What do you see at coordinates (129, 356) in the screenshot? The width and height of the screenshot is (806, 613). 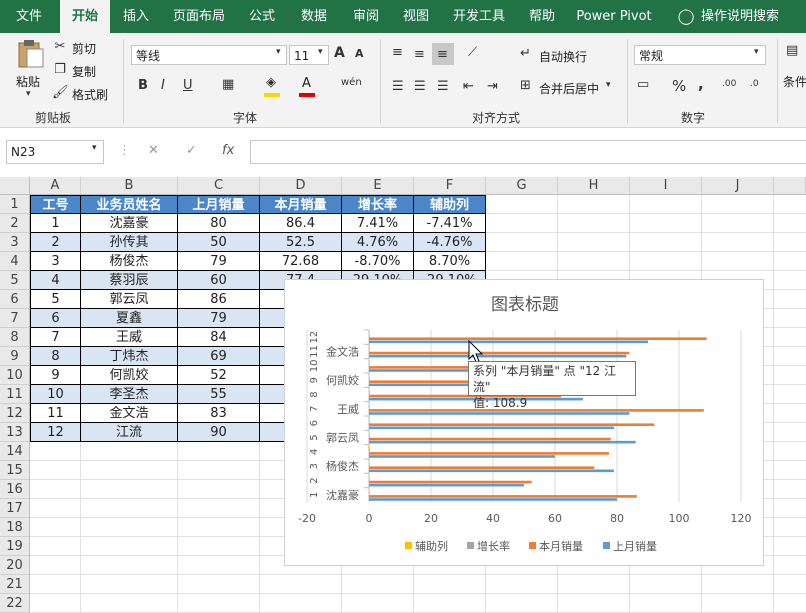 I see `table-cell: 丁炜杰` at bounding box center [129, 356].